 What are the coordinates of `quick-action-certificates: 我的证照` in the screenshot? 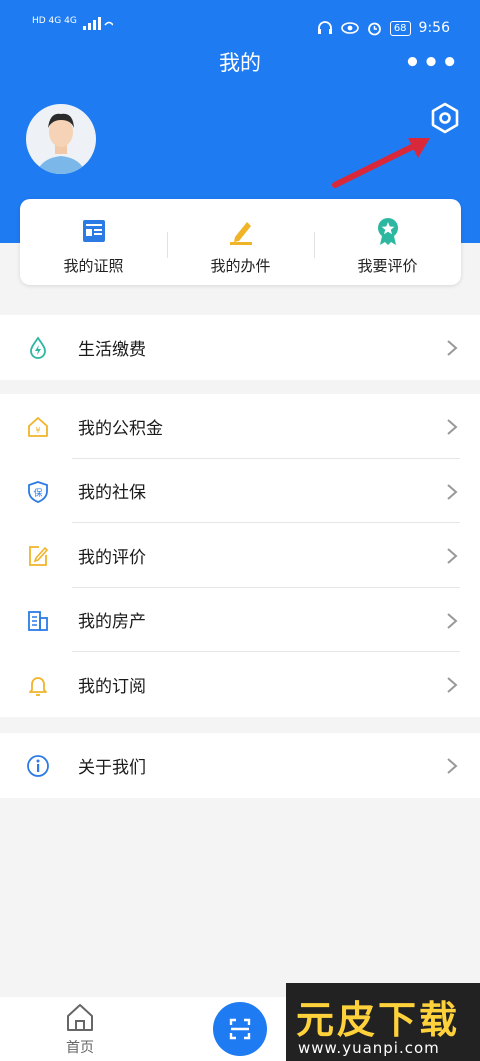 It's located at (93, 242).